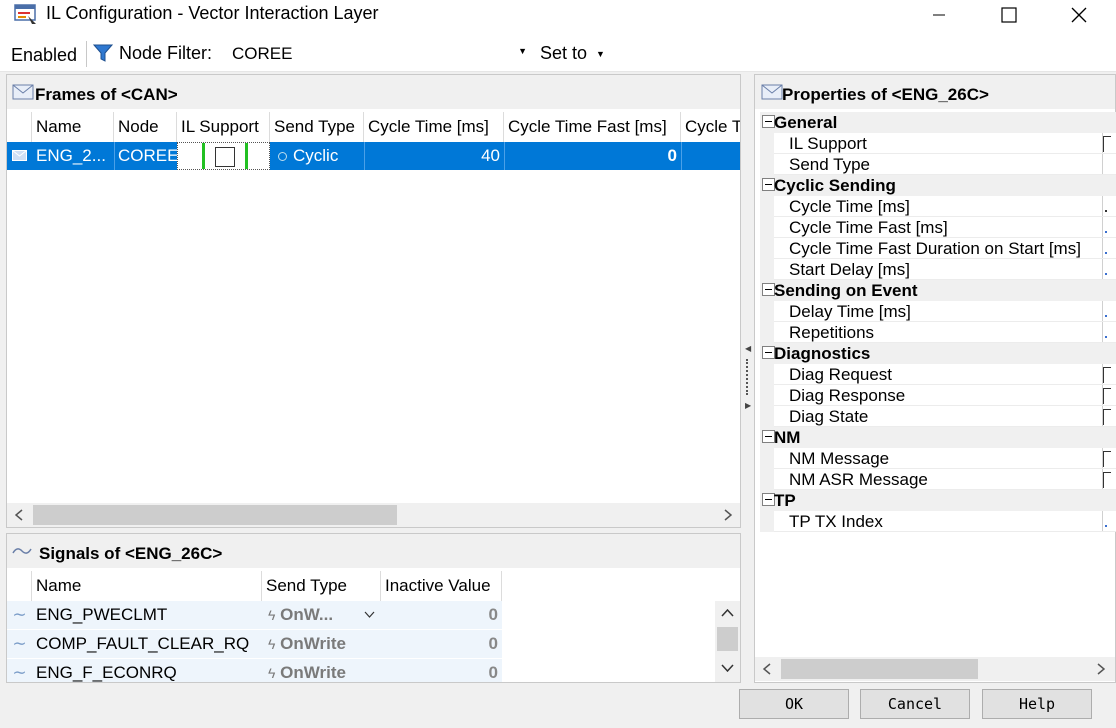 The height and width of the screenshot is (728, 1116). What do you see at coordinates (225, 157) in the screenshot?
I see `il-support-checkbox` at bounding box center [225, 157].